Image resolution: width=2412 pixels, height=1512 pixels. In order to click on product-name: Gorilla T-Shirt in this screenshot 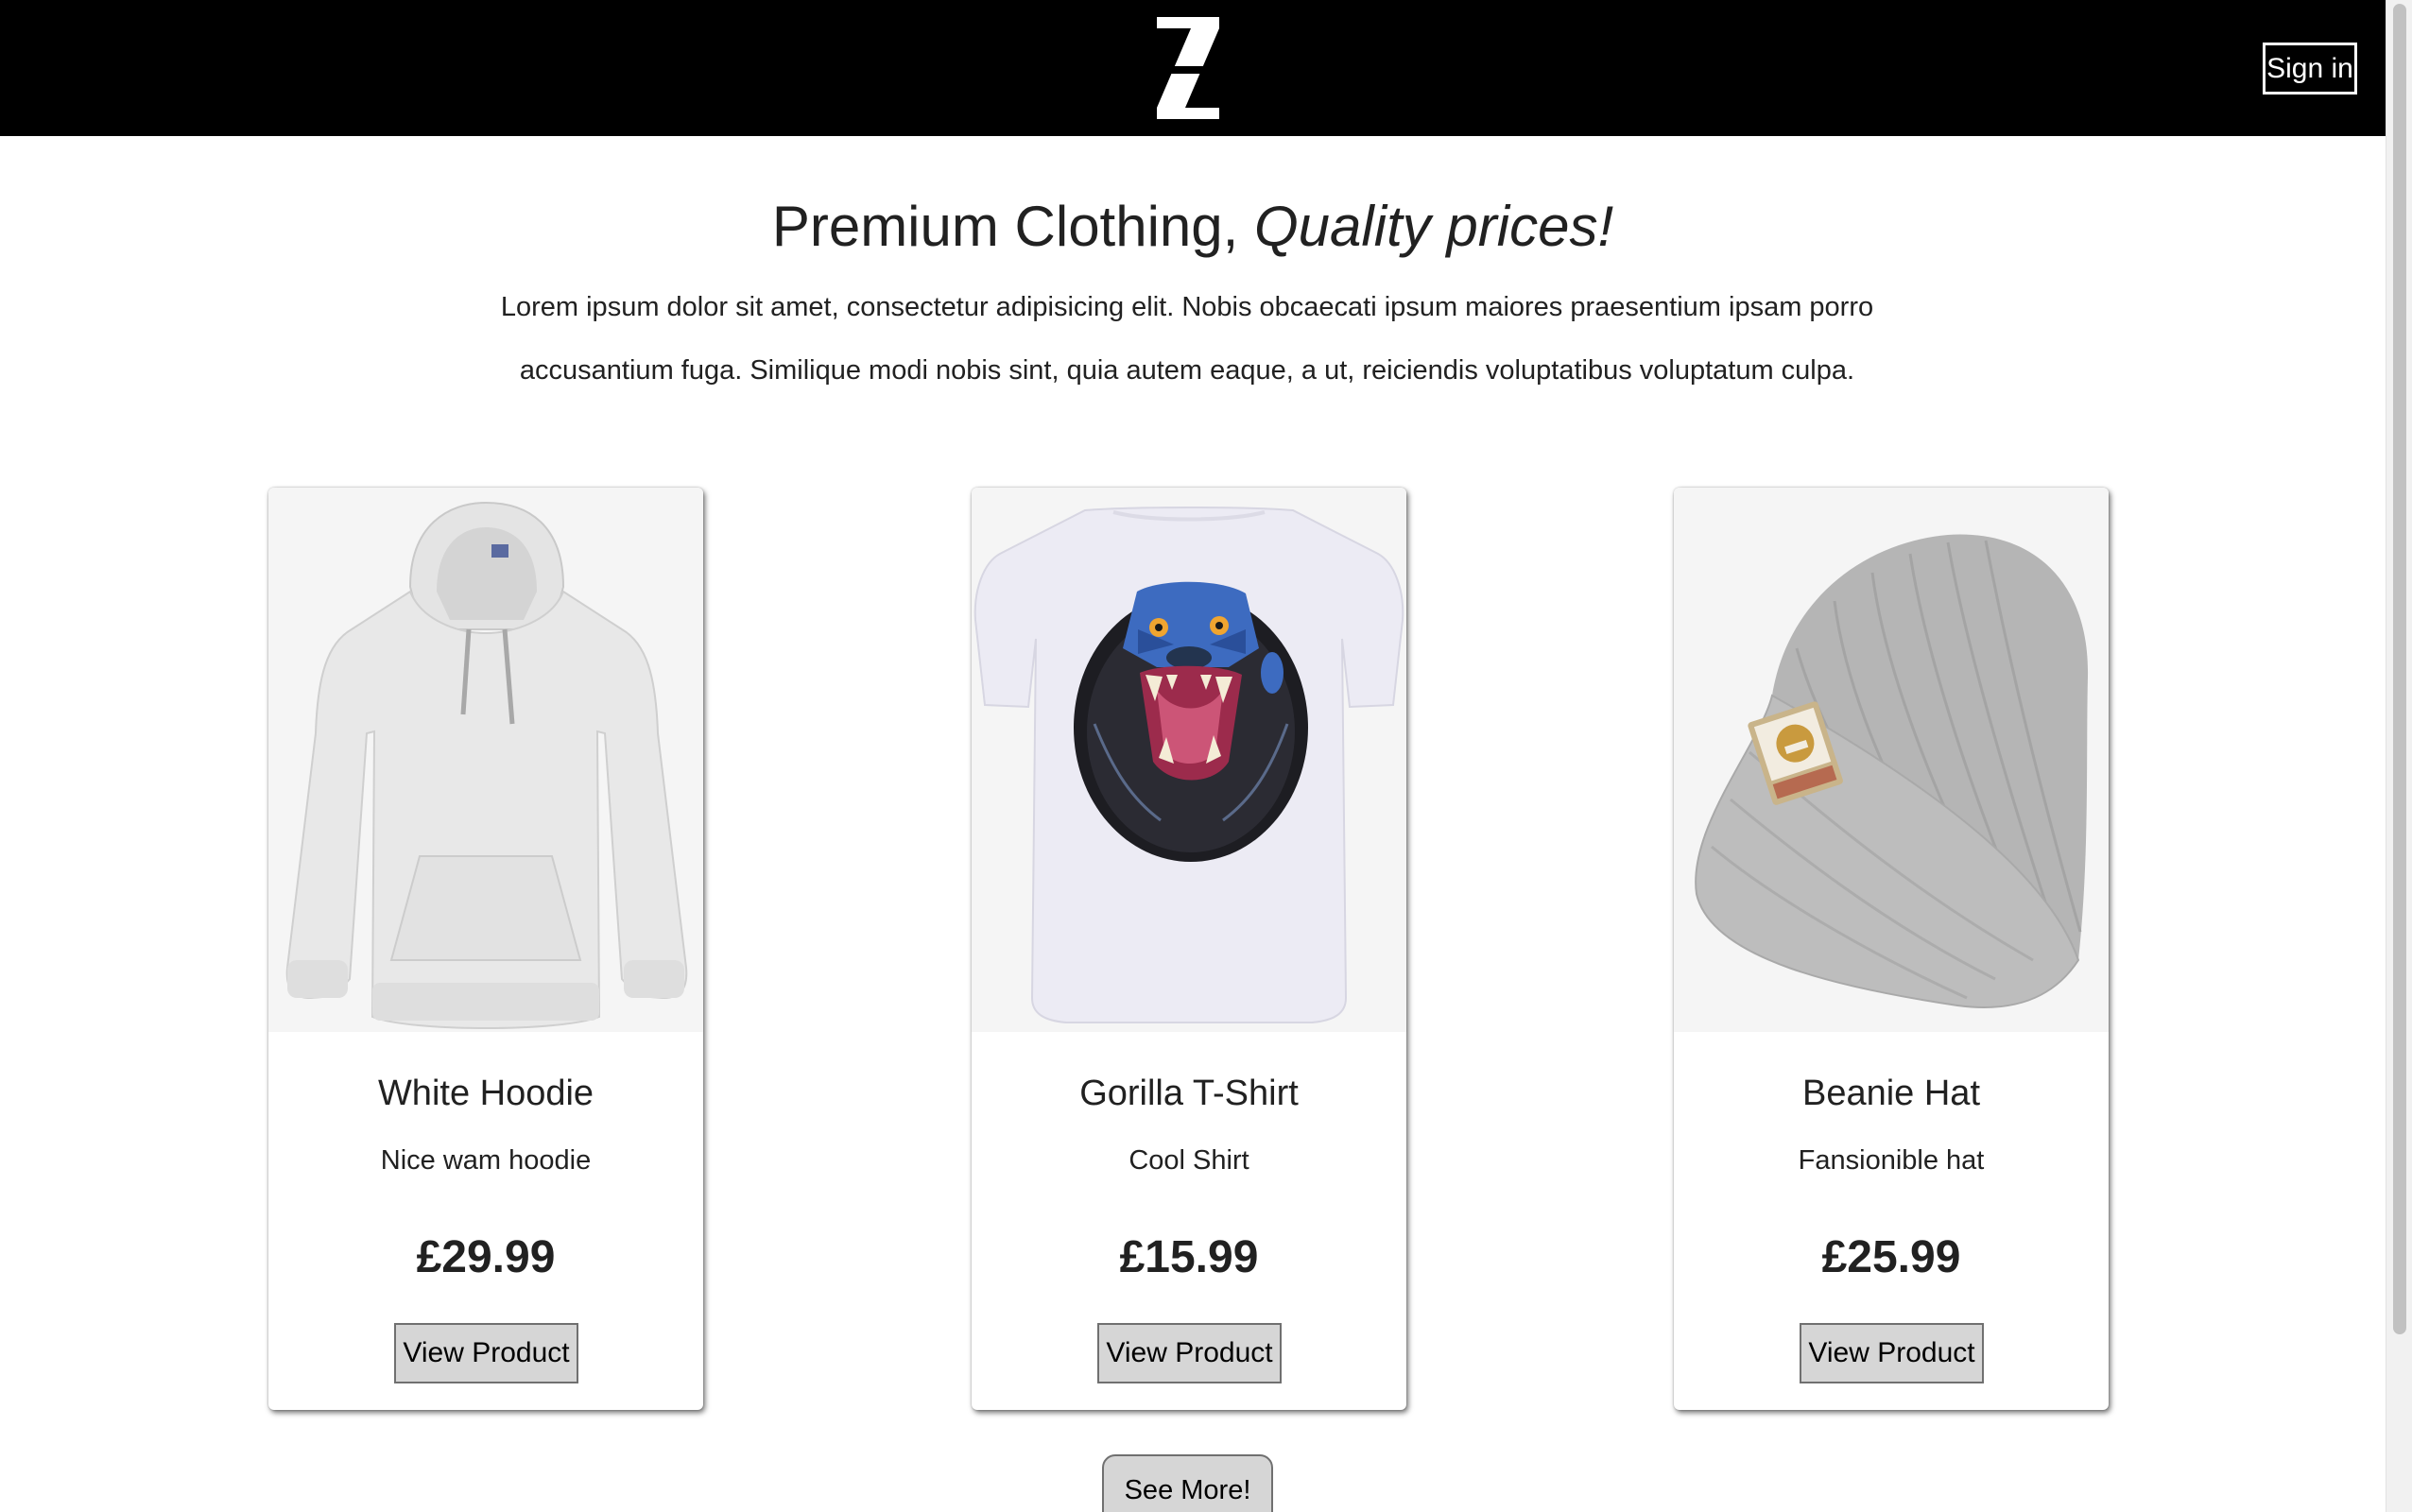, I will do `click(1189, 1093)`.